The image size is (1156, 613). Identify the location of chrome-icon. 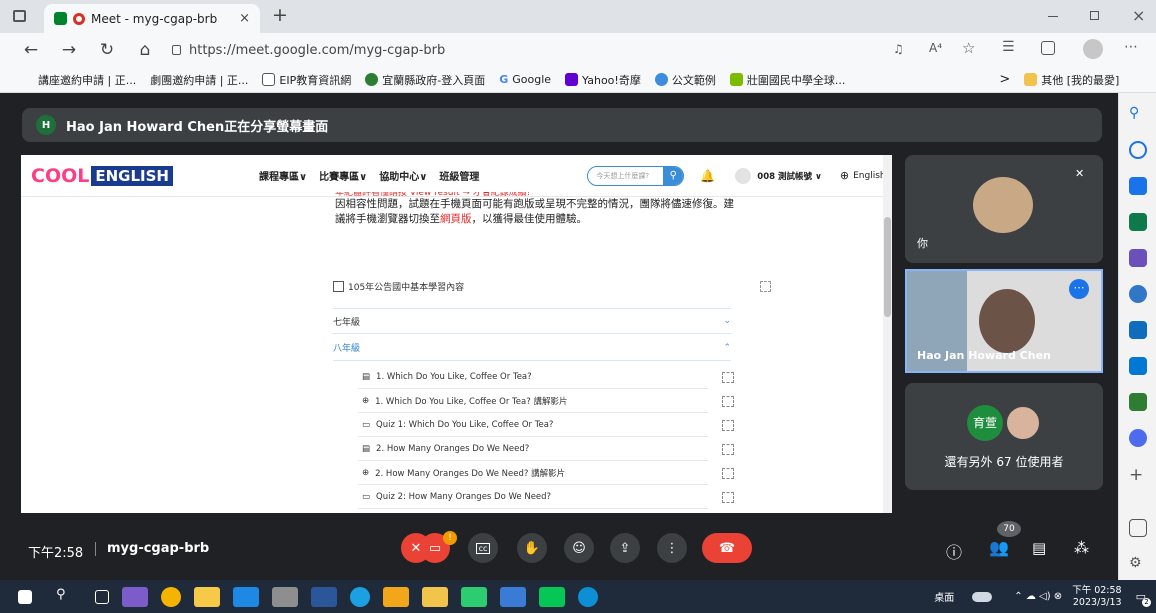
(171, 596).